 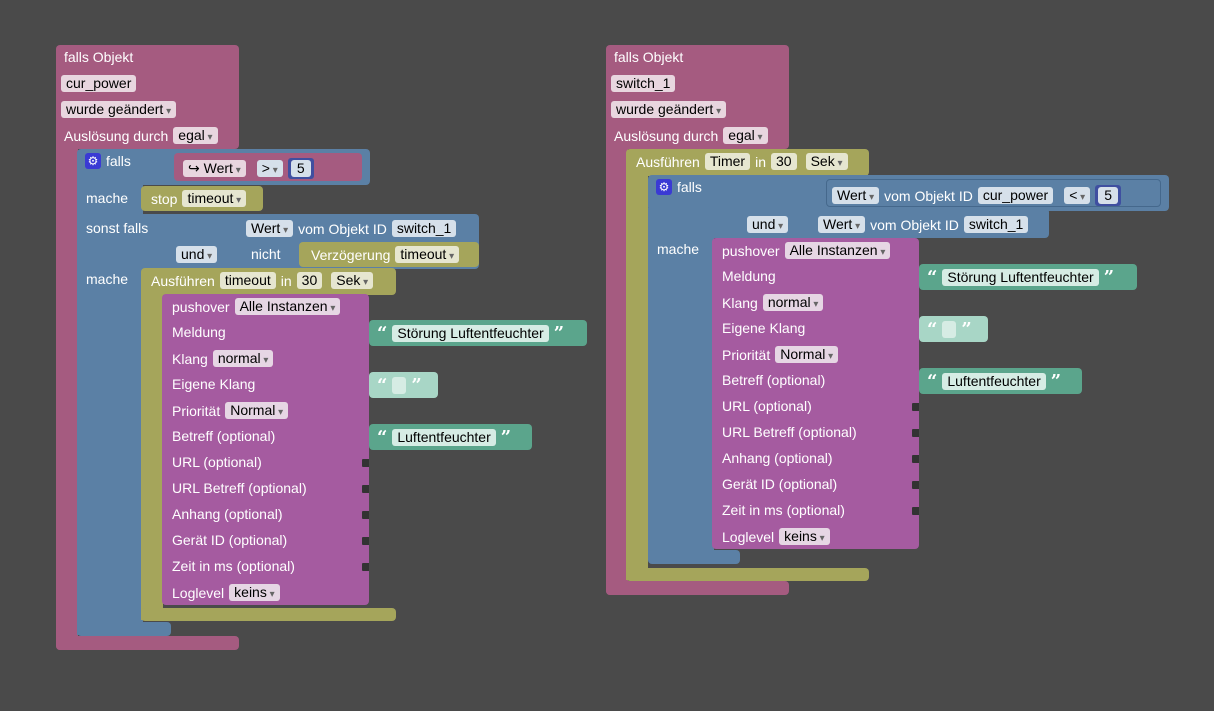 I want to click on betreff-label: Betreff (optional), so click(x=774, y=380).